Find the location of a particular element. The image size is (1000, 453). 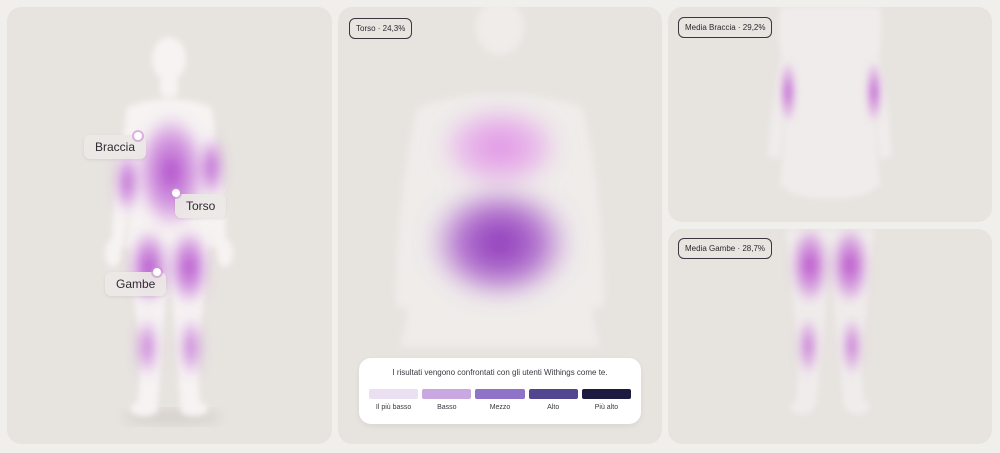

legend-level: Mezzo is located at coordinates (500, 400).